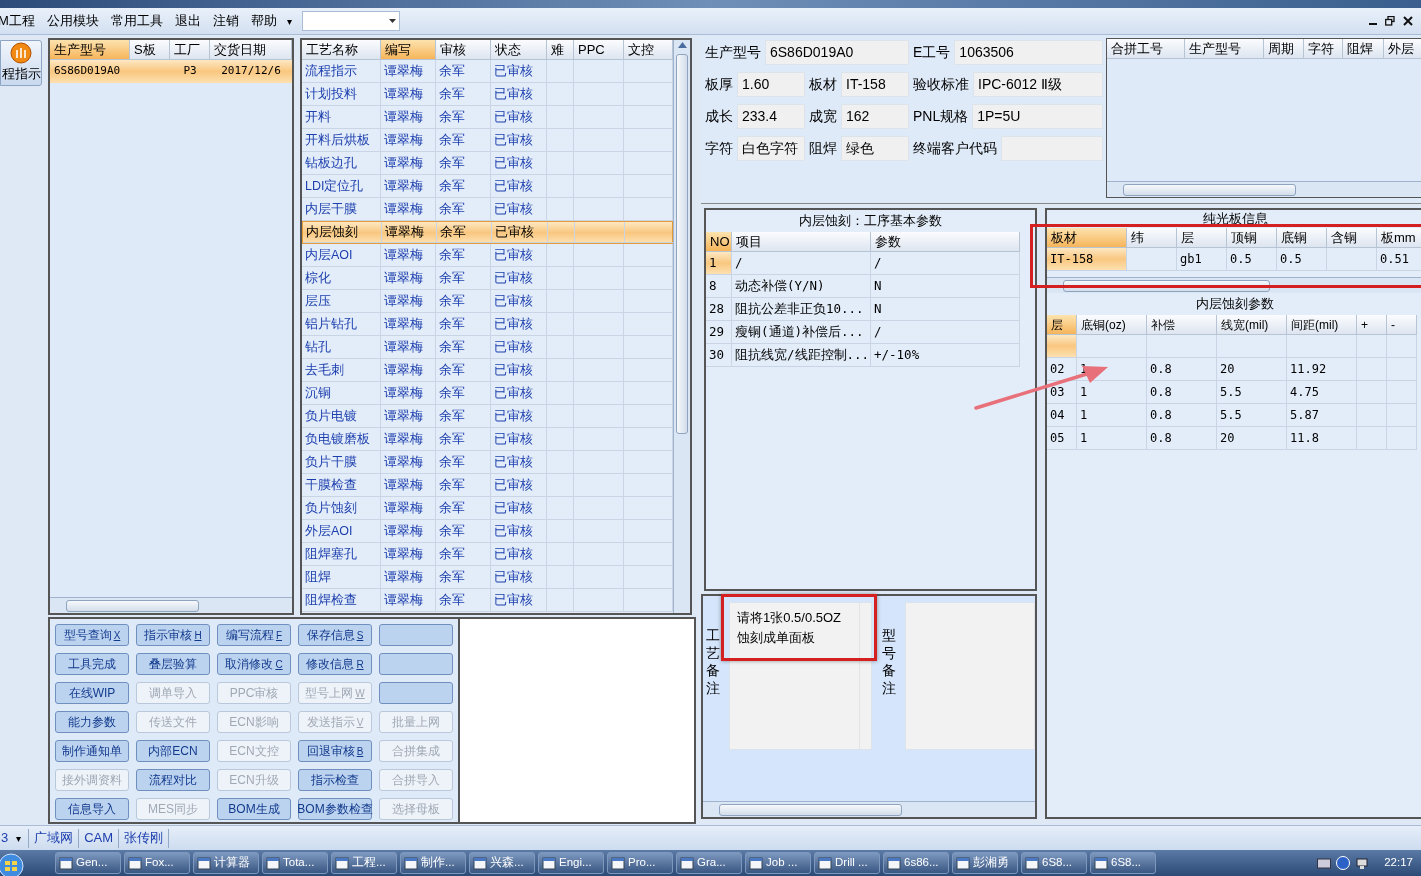 The height and width of the screenshot is (876, 1421). What do you see at coordinates (771, 84) in the screenshot?
I see `text-field: 1.60` at bounding box center [771, 84].